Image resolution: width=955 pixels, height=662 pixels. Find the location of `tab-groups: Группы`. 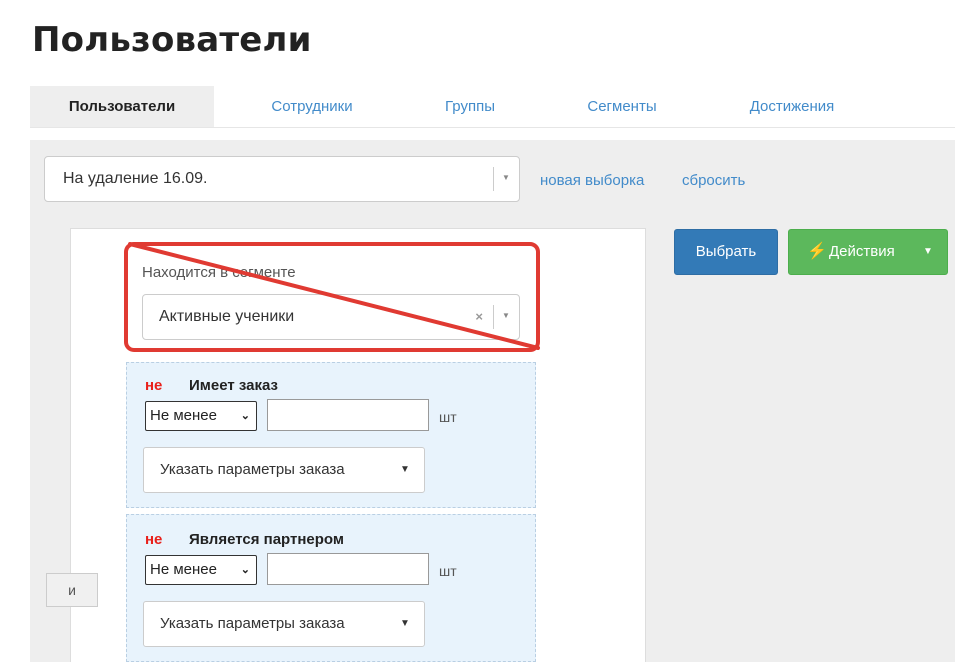

tab-groups: Группы is located at coordinates (470, 106).